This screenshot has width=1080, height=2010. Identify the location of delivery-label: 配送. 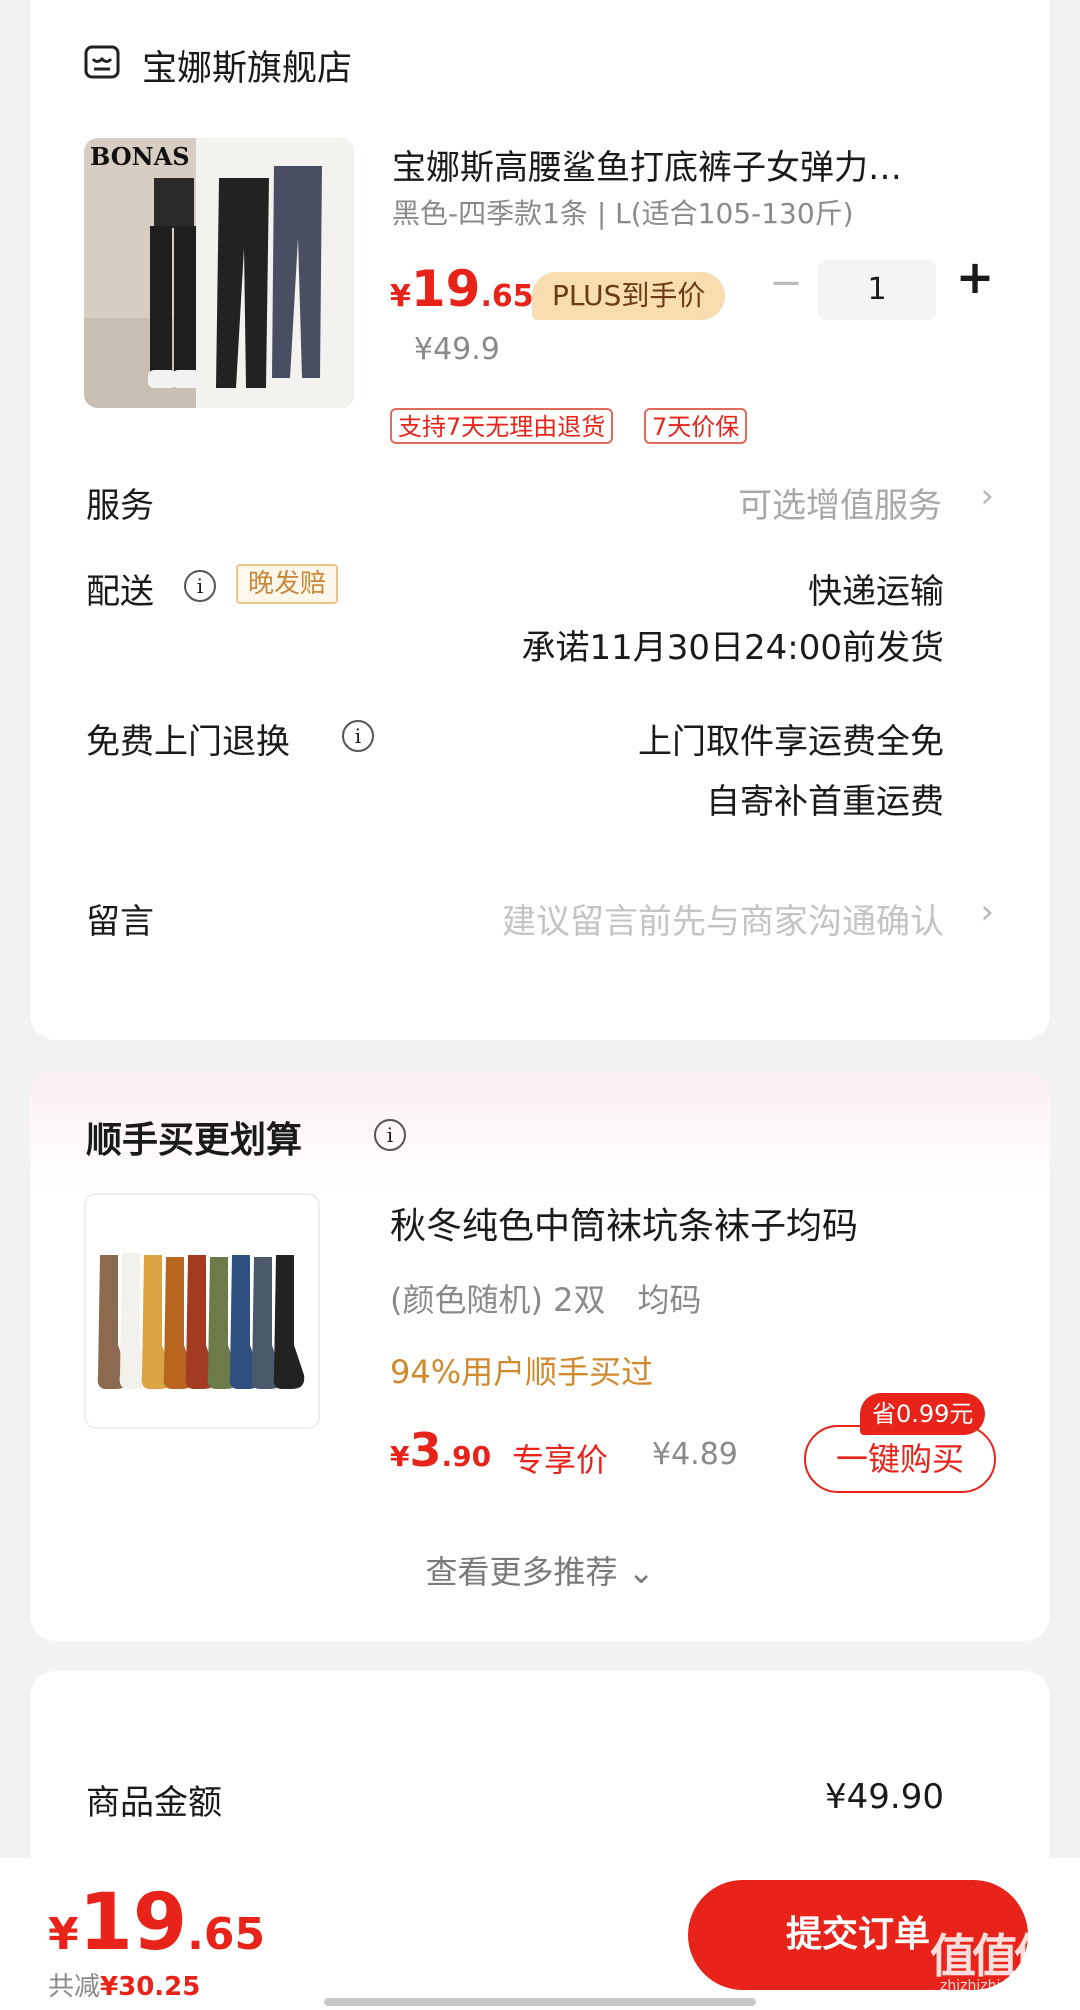
(120, 592).